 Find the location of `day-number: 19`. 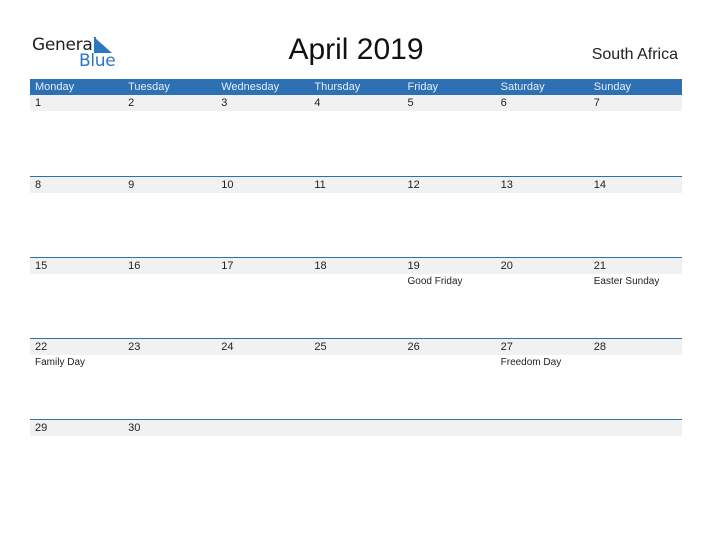

day-number: 19 is located at coordinates (413, 266).